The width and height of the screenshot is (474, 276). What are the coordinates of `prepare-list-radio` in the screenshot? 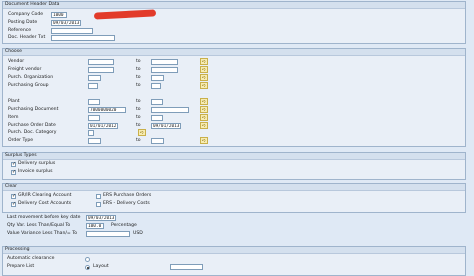 It's located at (87, 267).